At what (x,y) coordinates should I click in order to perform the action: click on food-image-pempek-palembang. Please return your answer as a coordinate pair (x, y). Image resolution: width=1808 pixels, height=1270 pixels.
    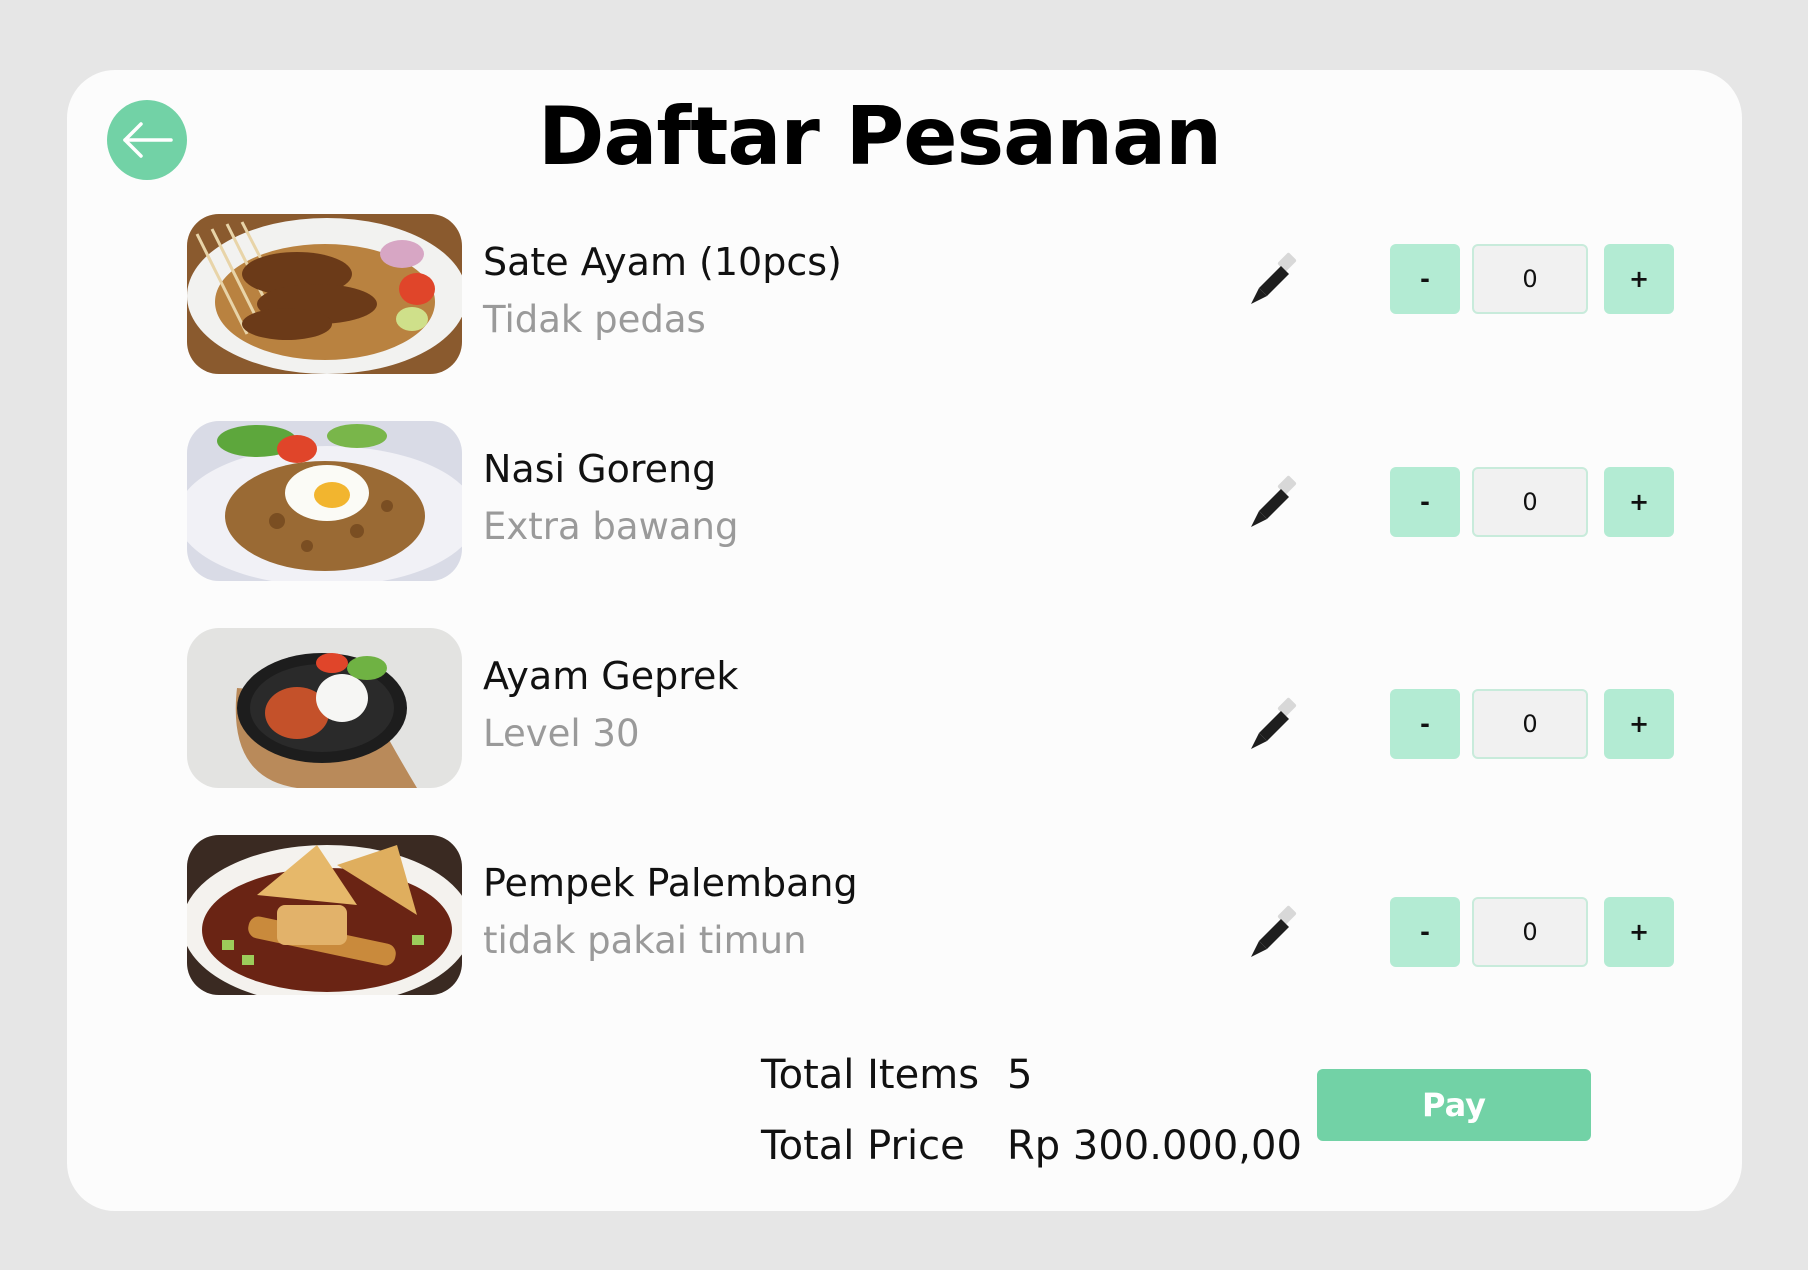
    Looking at the image, I should click on (324, 915).